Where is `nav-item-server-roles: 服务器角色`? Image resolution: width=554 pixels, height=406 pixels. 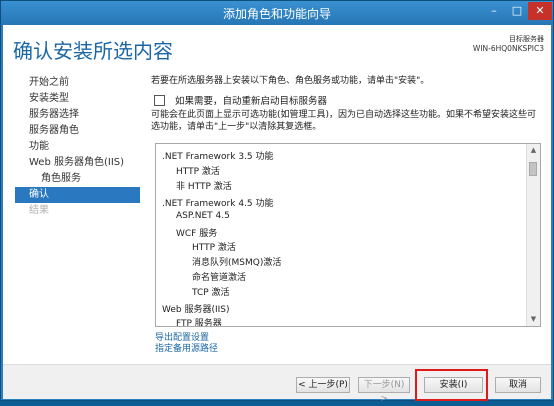
nav-item-server-roles: 服务器角色 is located at coordinates (77, 131).